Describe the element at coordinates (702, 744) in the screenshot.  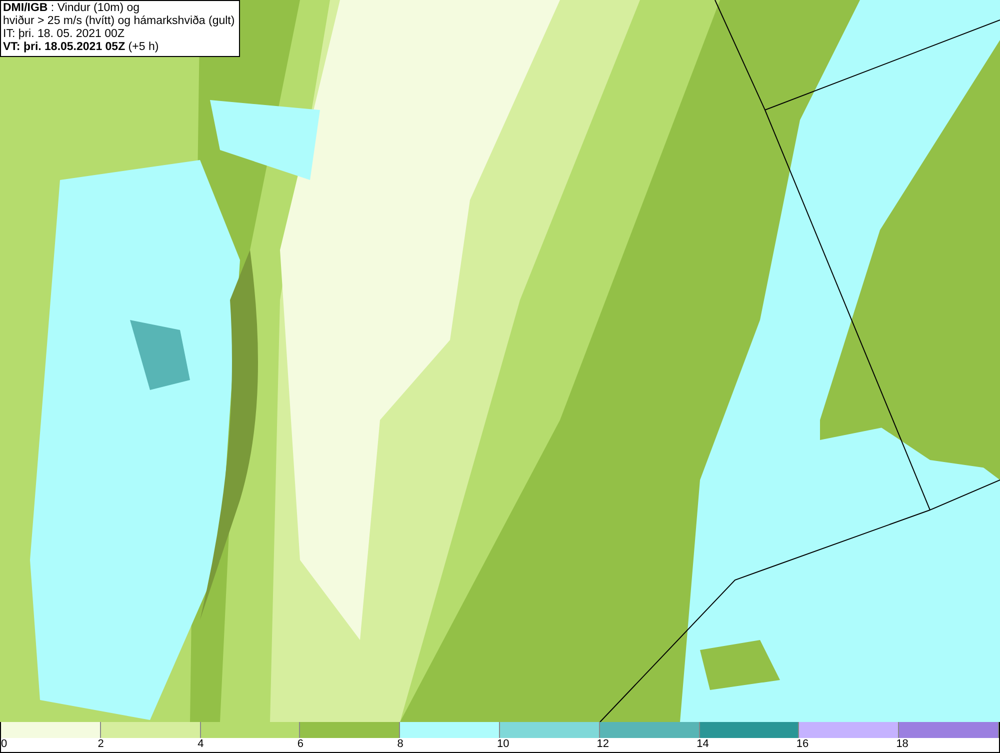
I see `legend-label: 14` at that location.